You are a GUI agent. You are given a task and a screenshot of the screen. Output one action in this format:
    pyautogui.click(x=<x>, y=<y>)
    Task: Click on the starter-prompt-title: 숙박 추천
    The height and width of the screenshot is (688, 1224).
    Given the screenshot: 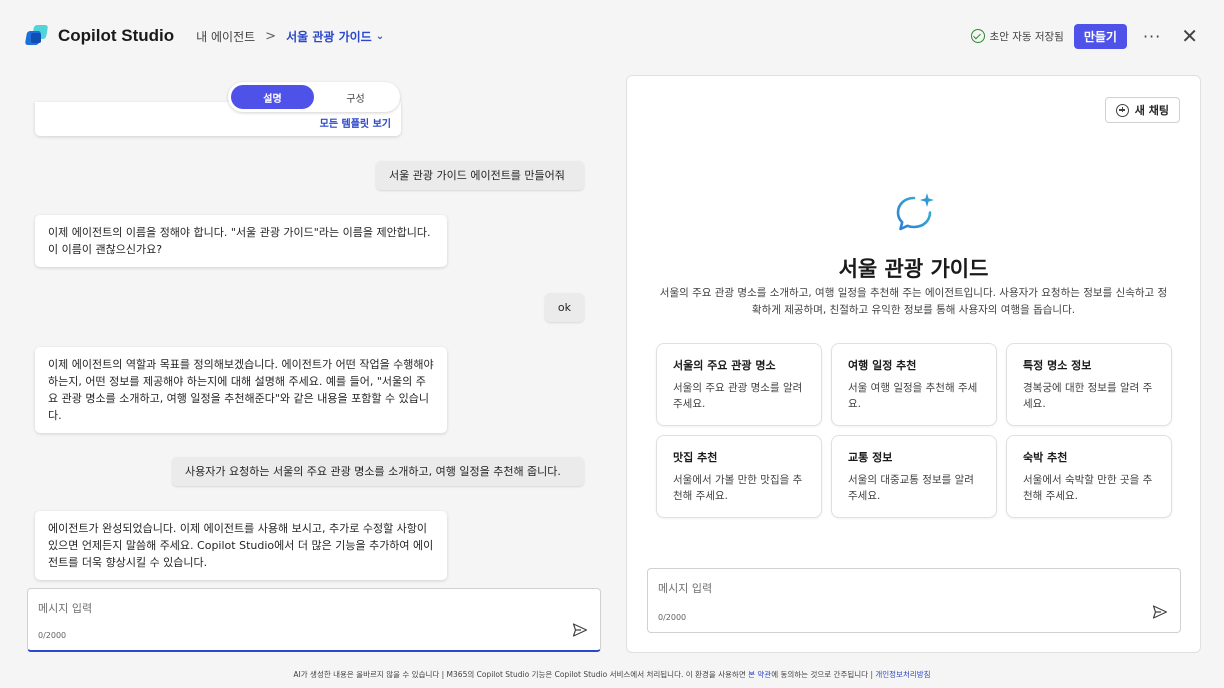 What is the action you would take?
    pyautogui.click(x=1045, y=457)
    